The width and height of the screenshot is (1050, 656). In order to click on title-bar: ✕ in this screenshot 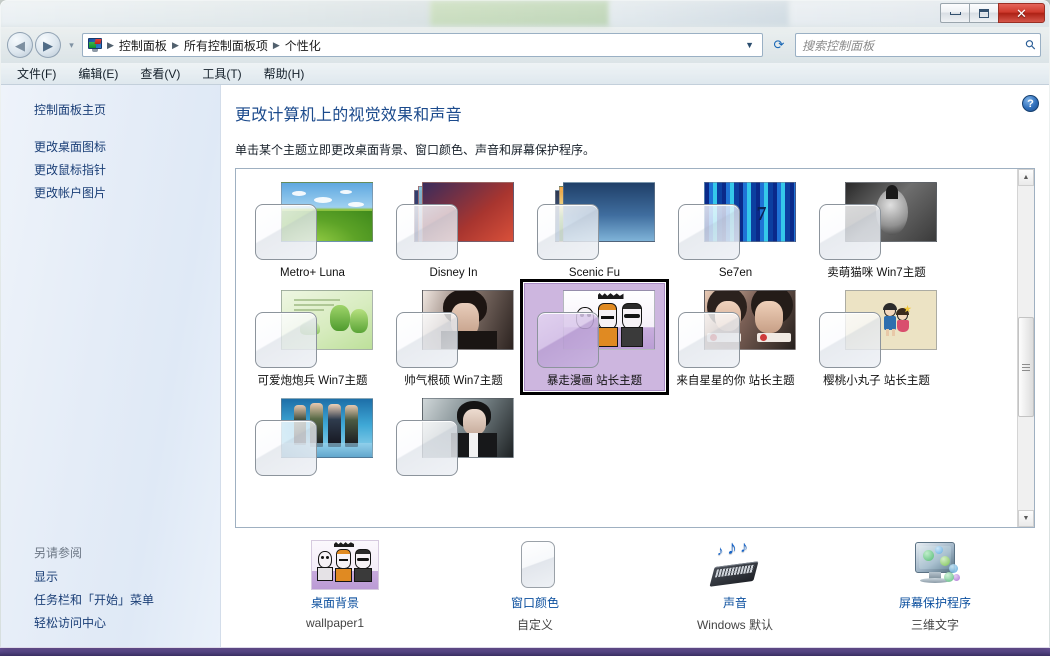, I will do `click(525, 14)`.